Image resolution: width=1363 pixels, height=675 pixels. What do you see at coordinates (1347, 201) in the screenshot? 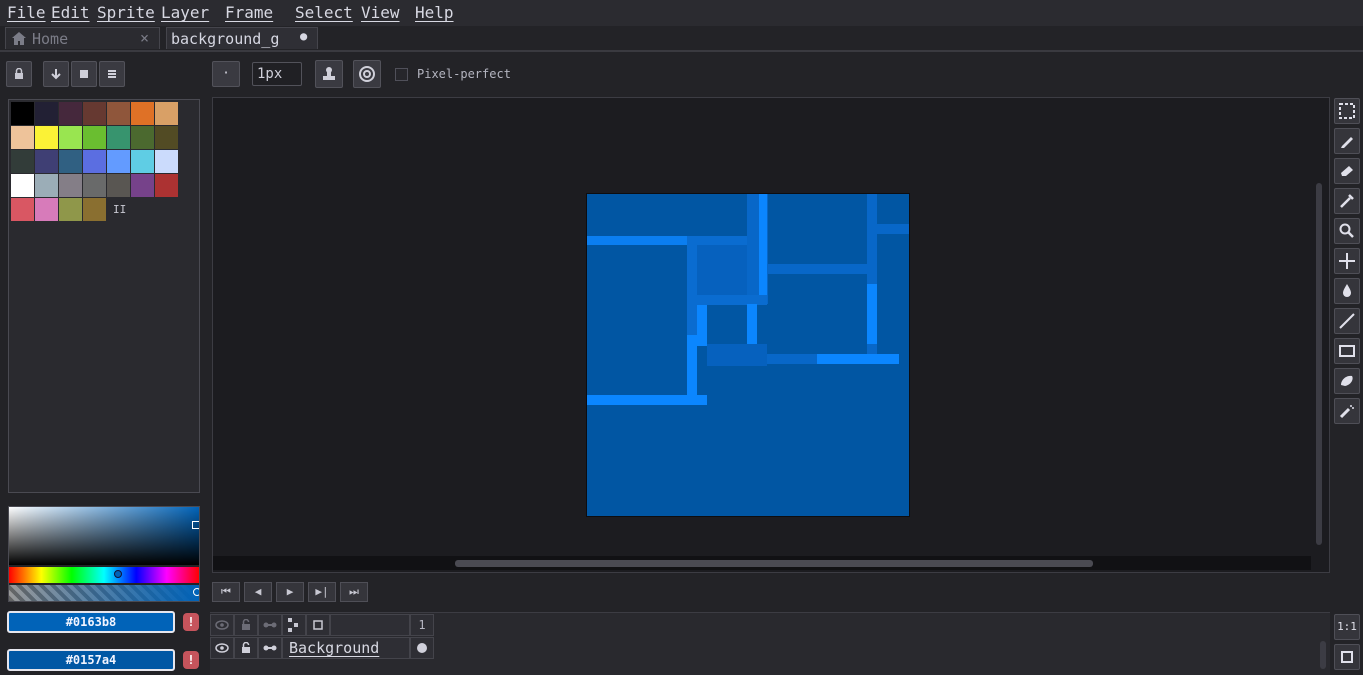
I see `eyedropper-tool` at bounding box center [1347, 201].